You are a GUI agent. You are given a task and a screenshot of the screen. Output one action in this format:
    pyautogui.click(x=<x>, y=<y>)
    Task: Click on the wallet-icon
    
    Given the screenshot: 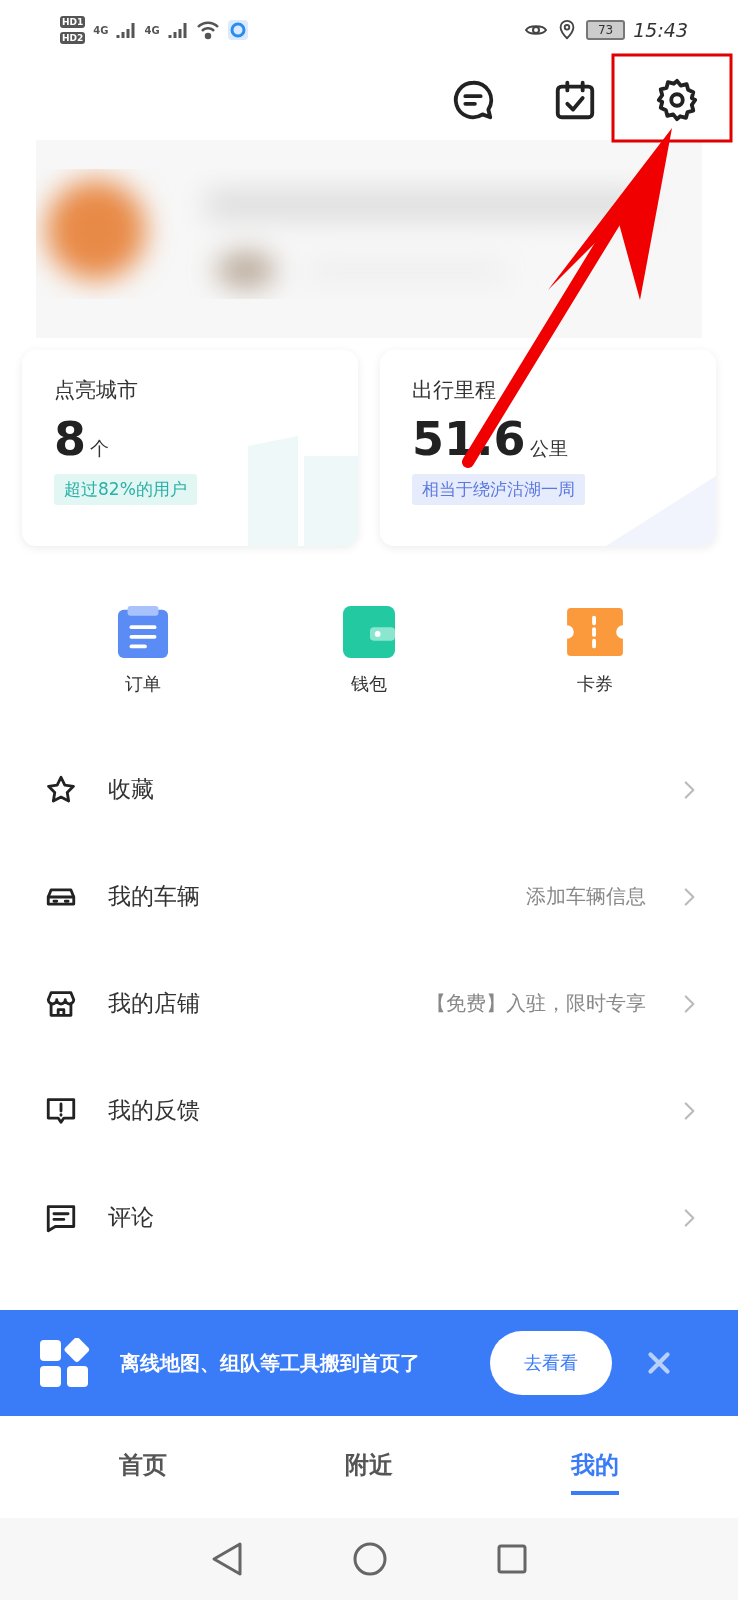 What is the action you would take?
    pyautogui.click(x=369, y=632)
    